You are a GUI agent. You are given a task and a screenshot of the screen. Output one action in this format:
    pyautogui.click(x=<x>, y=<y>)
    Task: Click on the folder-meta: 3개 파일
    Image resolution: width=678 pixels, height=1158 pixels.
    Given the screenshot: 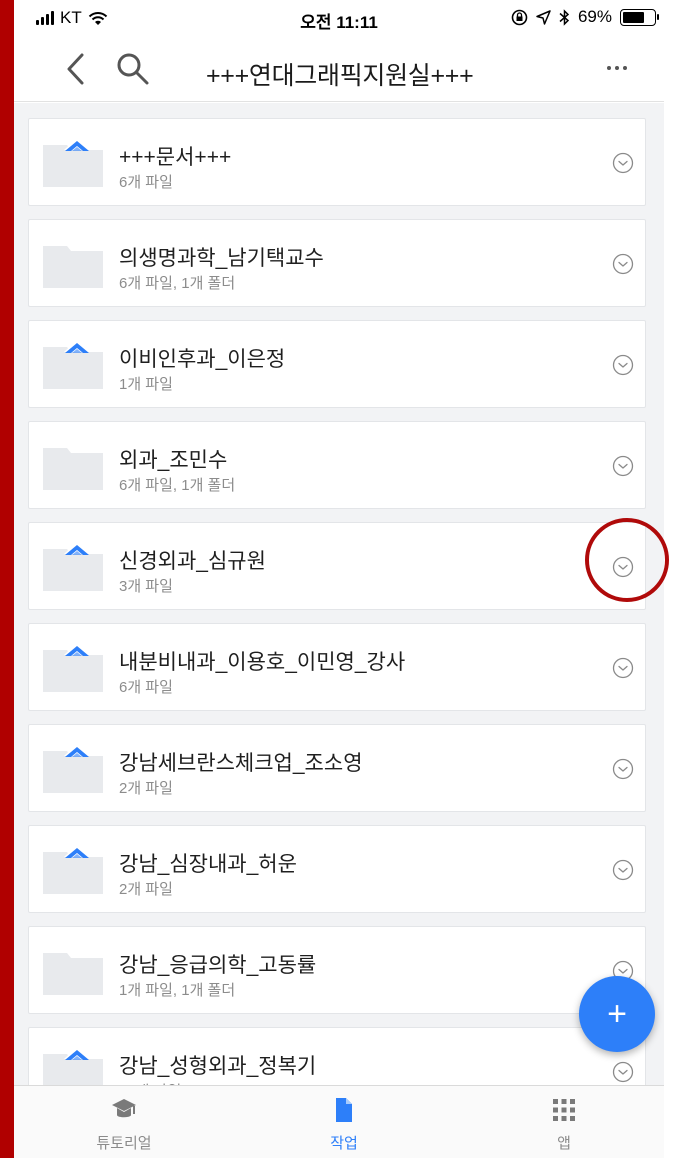 What is the action you would take?
    pyautogui.click(x=146, y=586)
    